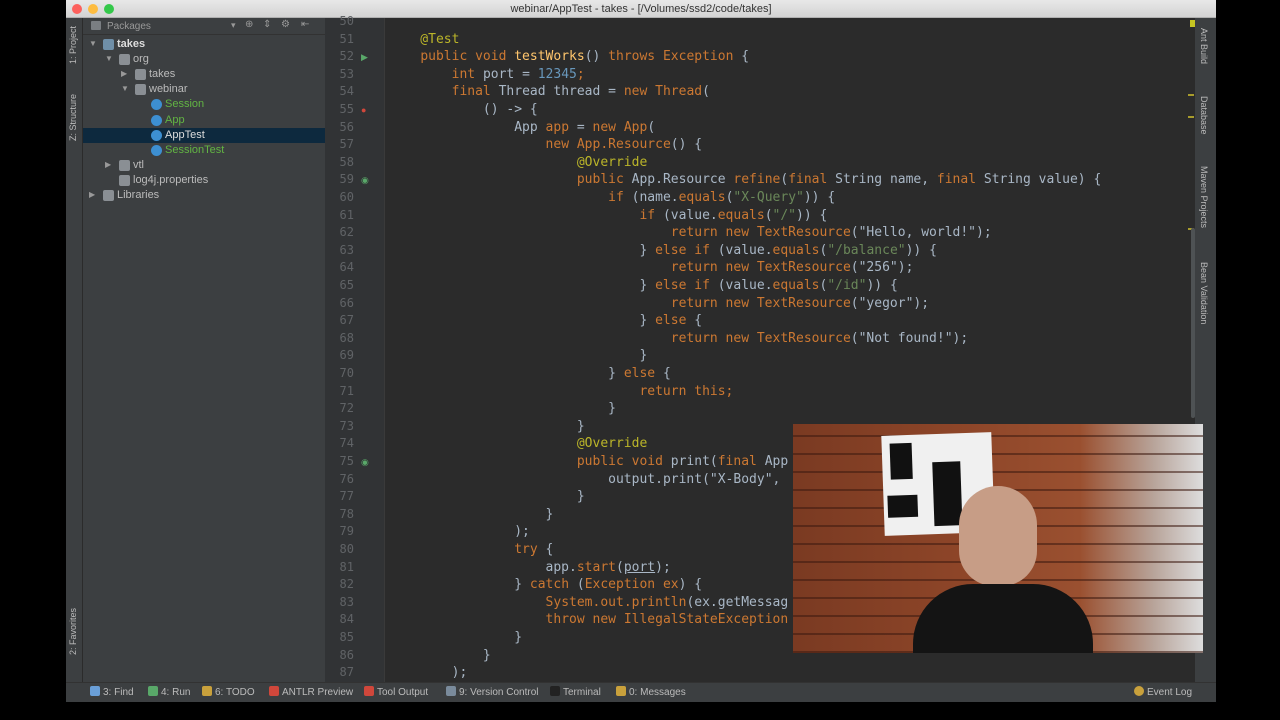 The width and height of the screenshot is (1280, 720). Describe the element at coordinates (403, 692) in the screenshot. I see `bottom-tab-label: Tool Output` at that location.